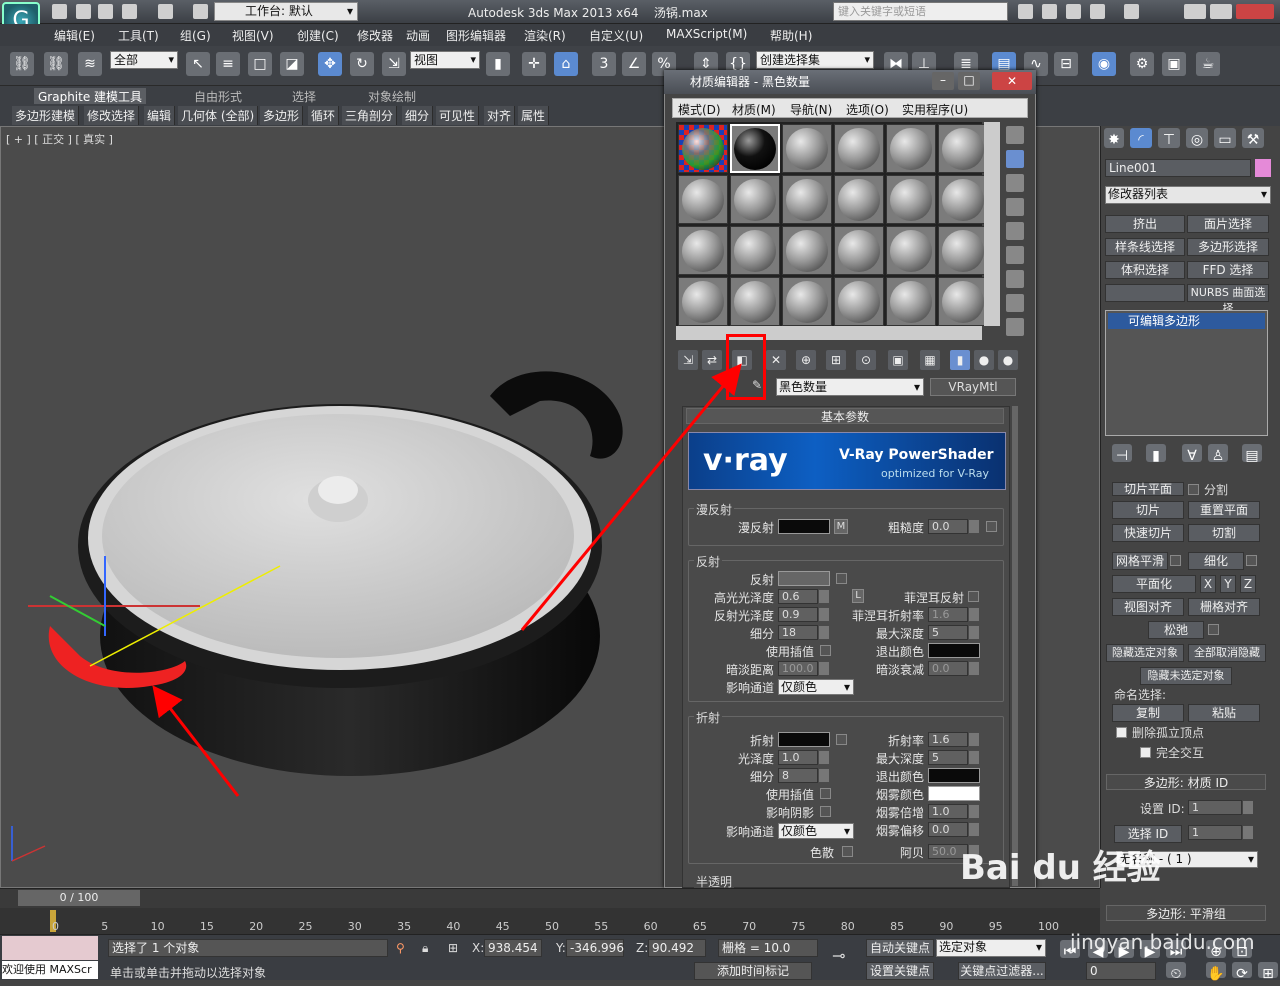  What do you see at coordinates (545, 35) in the screenshot?
I see `menu-rendering: 渲染(R)` at bounding box center [545, 35].